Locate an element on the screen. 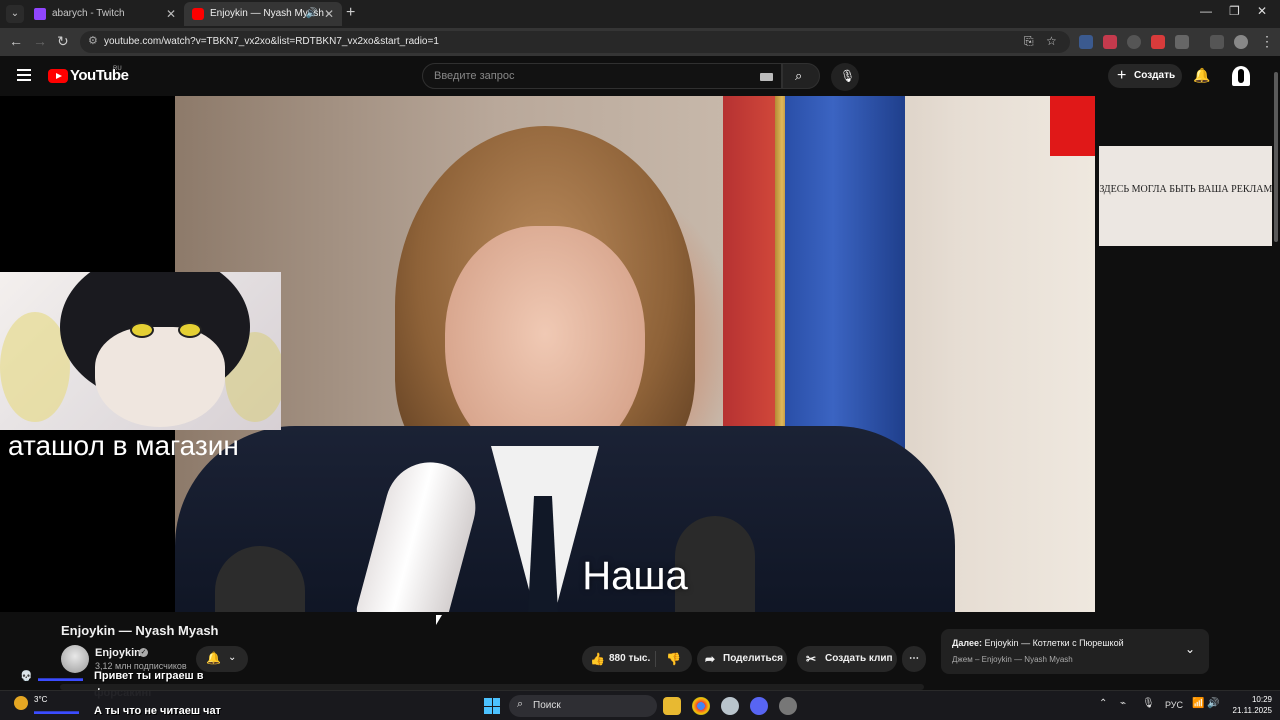  taskbar-search-label: Поиск is located at coordinates (547, 705).